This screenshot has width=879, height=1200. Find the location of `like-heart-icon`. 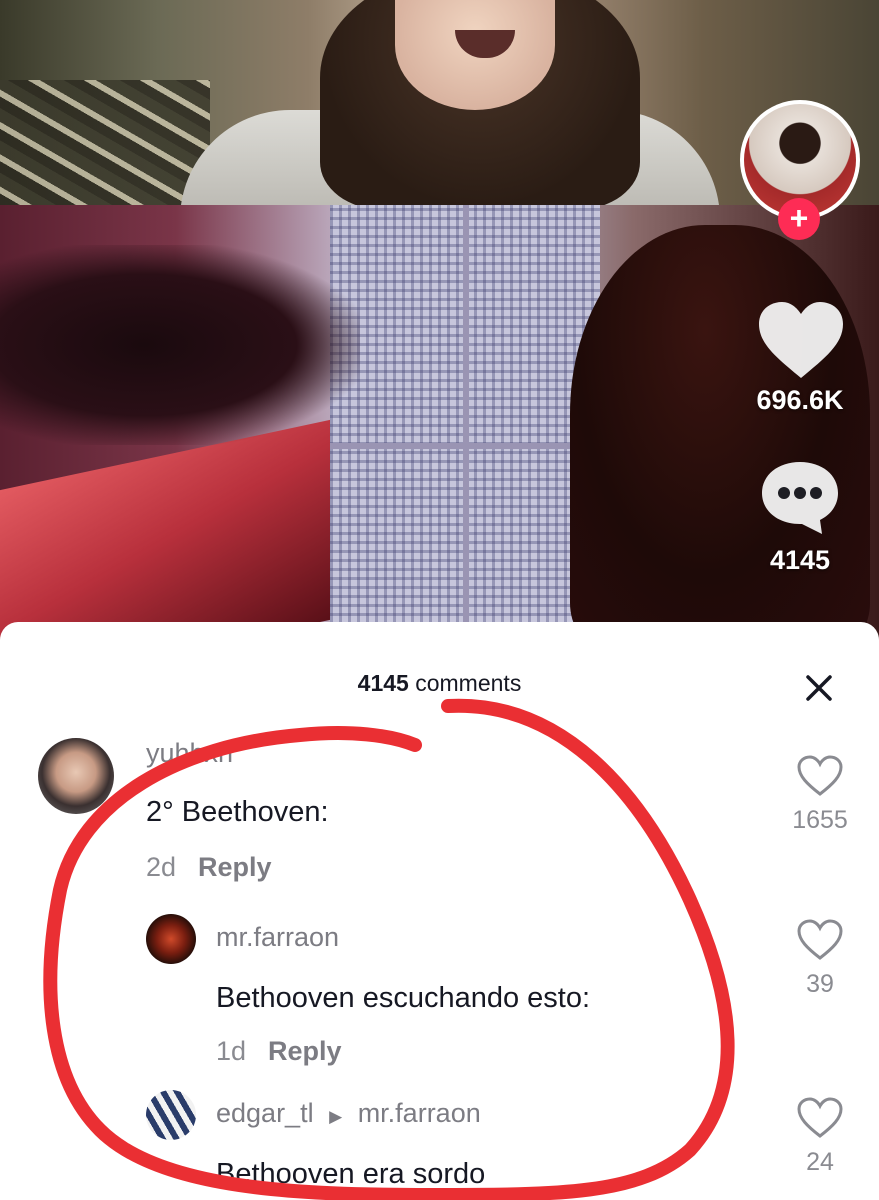

like-heart-icon is located at coordinates (801, 340).